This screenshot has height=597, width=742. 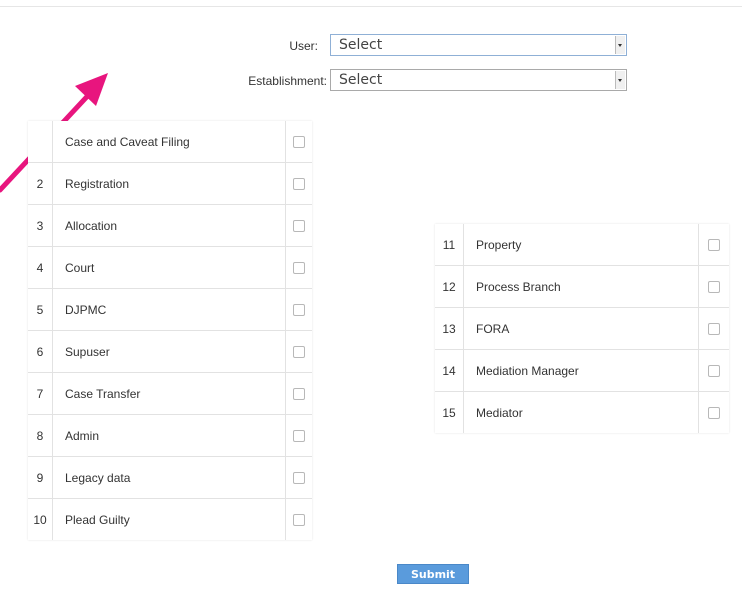 I want to click on role-name: Case and Caveat Filing, so click(x=169, y=142).